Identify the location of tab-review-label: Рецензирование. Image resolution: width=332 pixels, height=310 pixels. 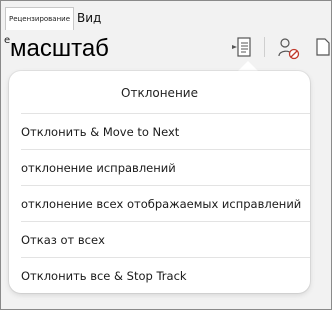
(40, 19).